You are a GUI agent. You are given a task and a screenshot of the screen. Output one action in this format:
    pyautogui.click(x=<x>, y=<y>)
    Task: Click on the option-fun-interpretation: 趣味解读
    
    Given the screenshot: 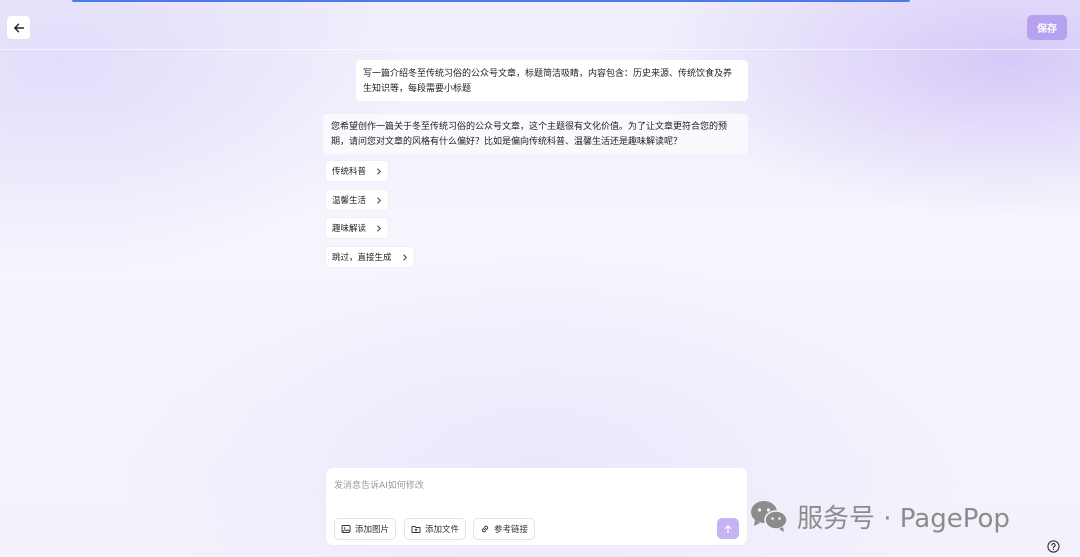 What is the action you would take?
    pyautogui.click(x=357, y=228)
    